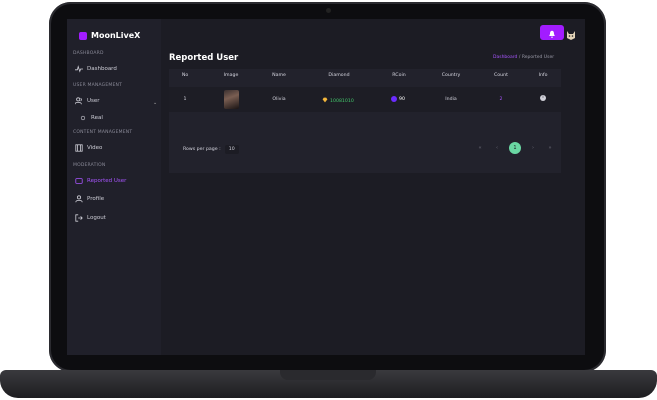  What do you see at coordinates (88, 53) in the screenshot?
I see `sidebar-section-dashboard: DASHBOARD` at bounding box center [88, 53].